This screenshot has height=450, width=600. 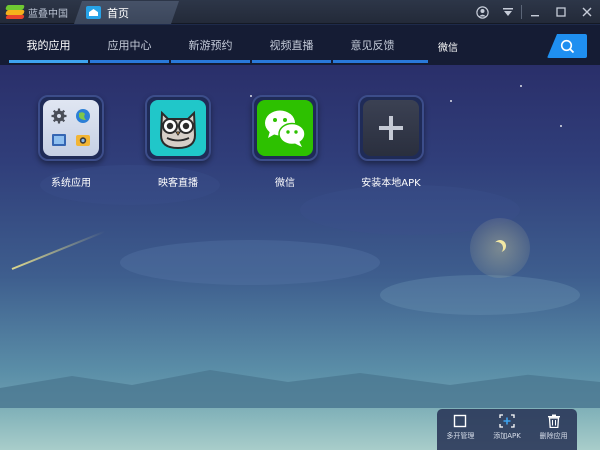 I want to click on brand-name: 蓝叠中国, so click(x=48, y=14).